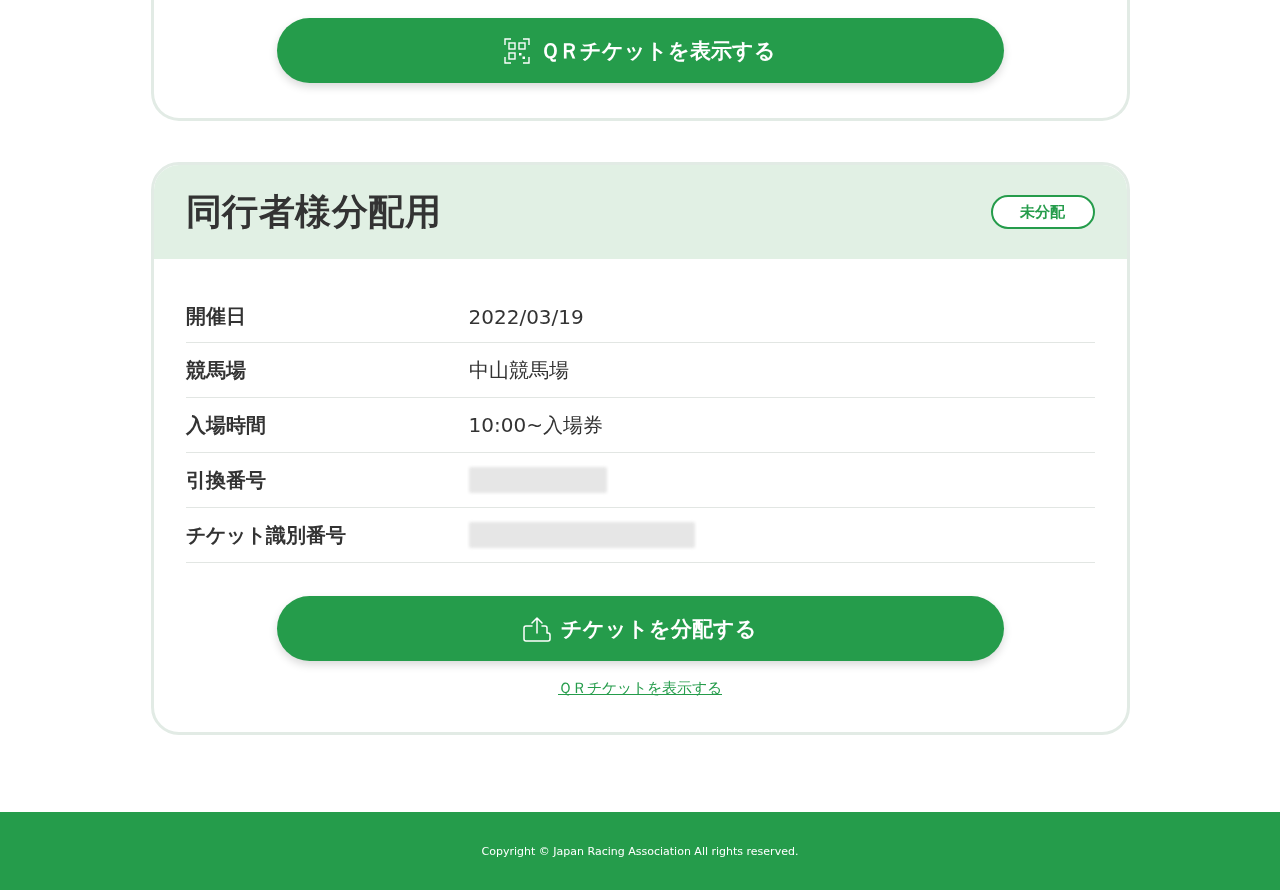  What do you see at coordinates (313, 211) in the screenshot?
I see `card-title: 同行者様分配用` at bounding box center [313, 211].